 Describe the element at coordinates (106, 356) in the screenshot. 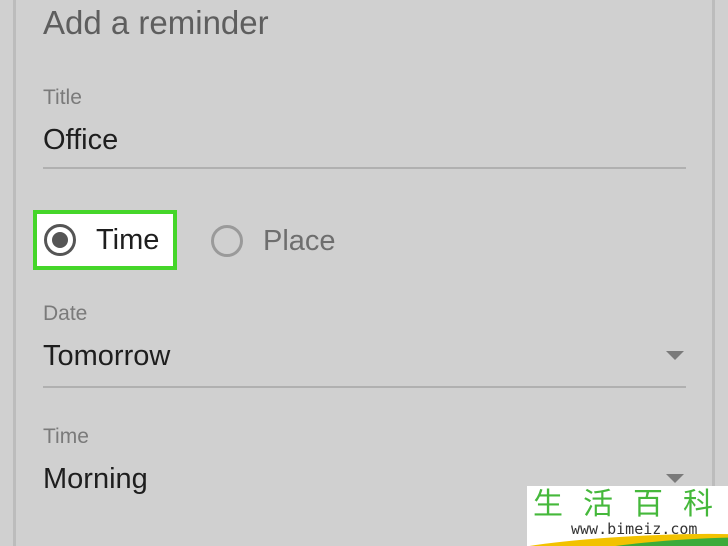

I see `date-dropdown: Tomorrow` at that location.